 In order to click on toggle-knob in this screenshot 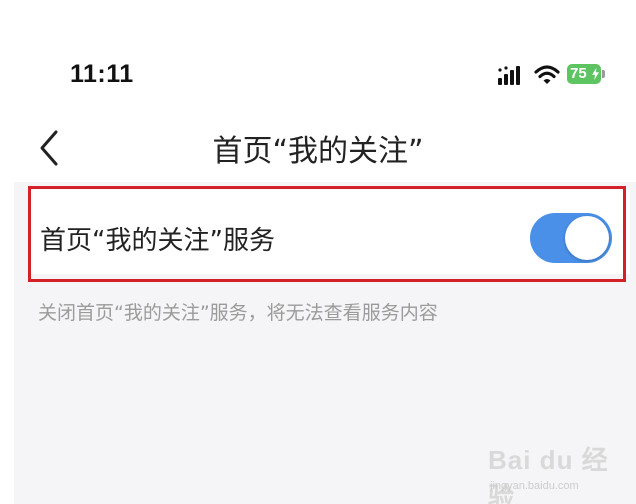, I will do `click(587, 238)`.